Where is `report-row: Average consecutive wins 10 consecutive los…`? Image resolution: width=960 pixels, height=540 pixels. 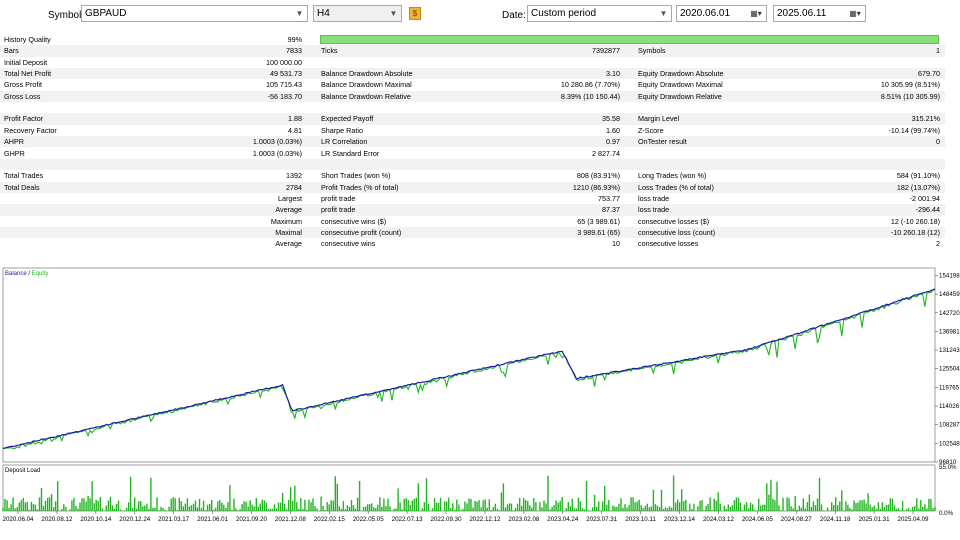 report-row: Average consecutive wins 10 consecutive los… is located at coordinates (472, 243).